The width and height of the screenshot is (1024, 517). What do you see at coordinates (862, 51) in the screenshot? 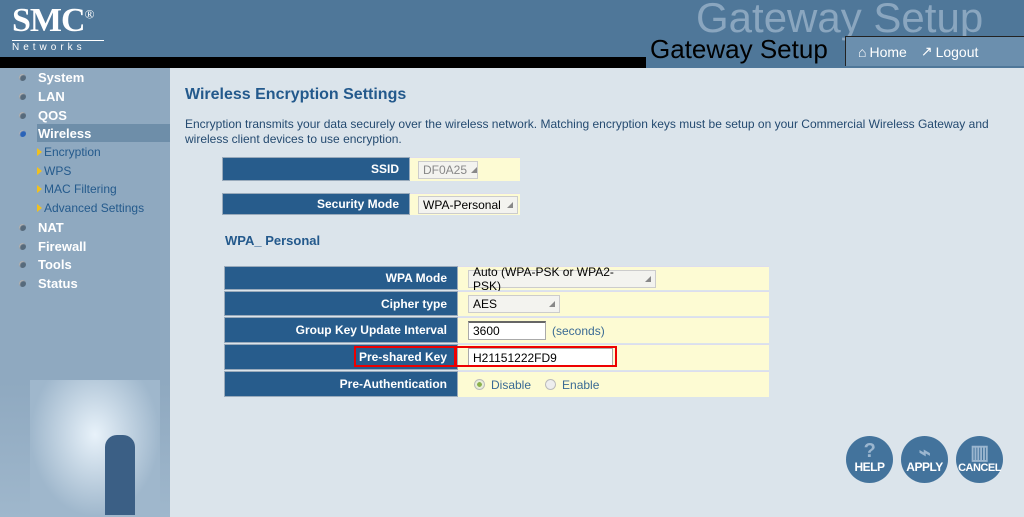
I see `home-icon: ⌂` at bounding box center [862, 51].